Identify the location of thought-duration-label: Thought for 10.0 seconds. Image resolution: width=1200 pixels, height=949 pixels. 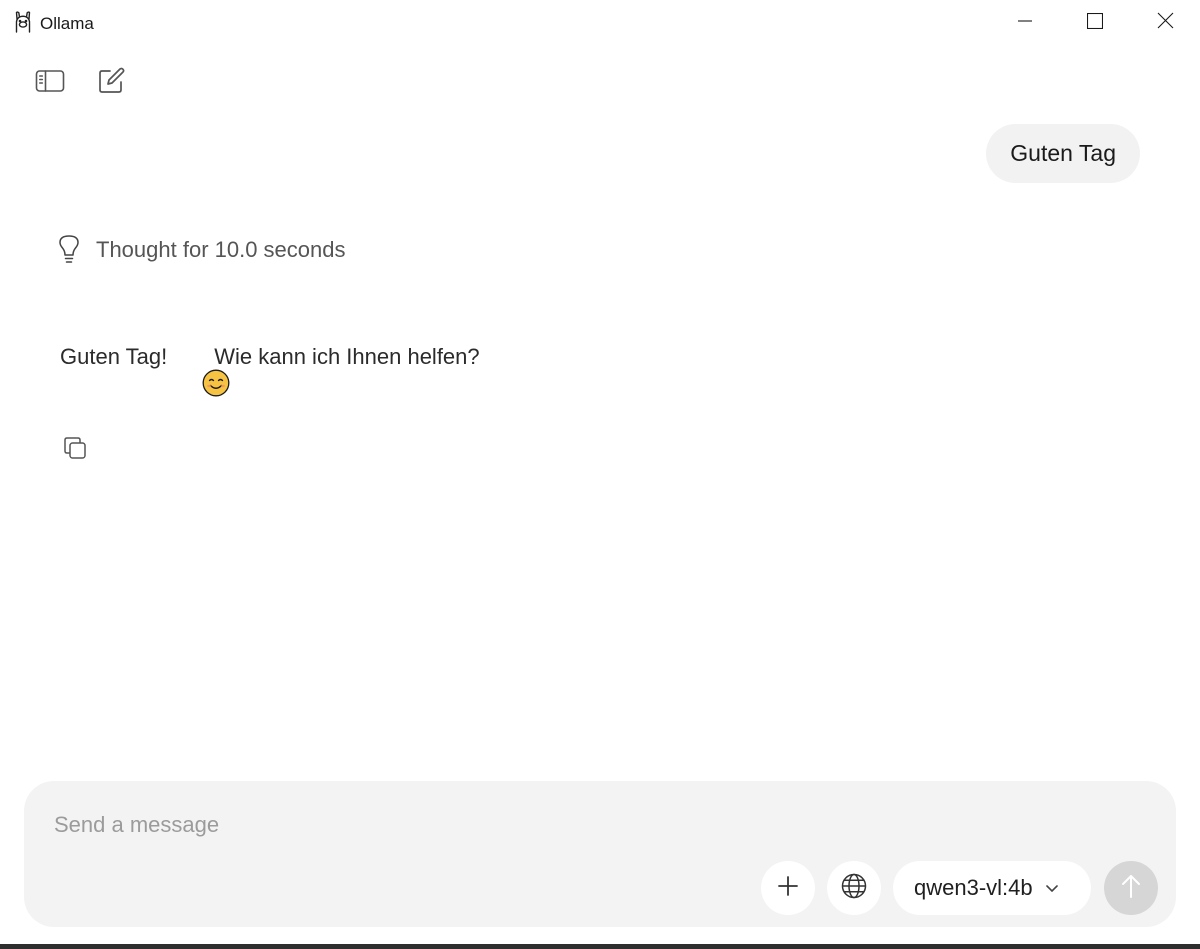
(221, 249).